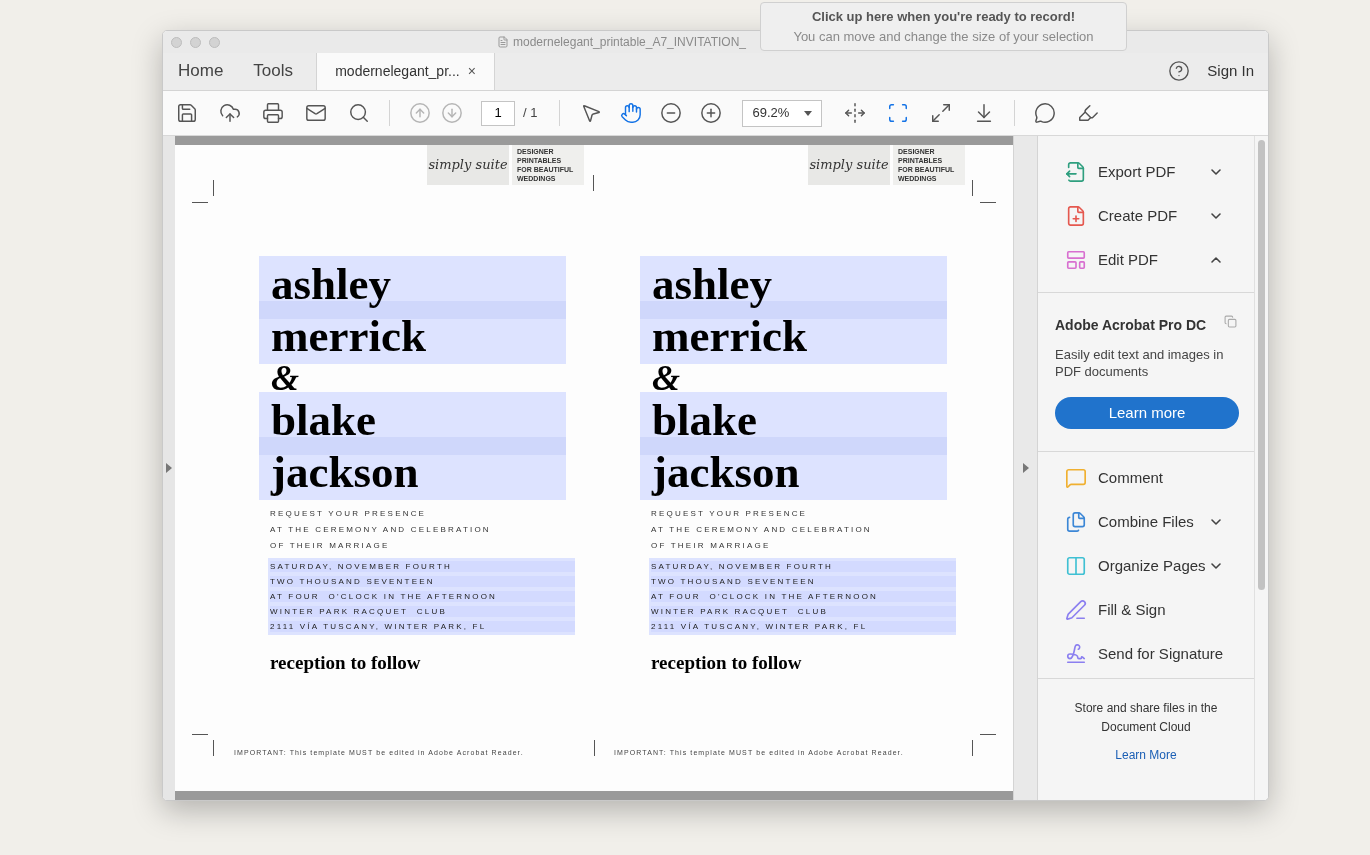 This screenshot has width=1370, height=855. What do you see at coordinates (1076, 566) in the screenshot?
I see `columns-icon` at bounding box center [1076, 566].